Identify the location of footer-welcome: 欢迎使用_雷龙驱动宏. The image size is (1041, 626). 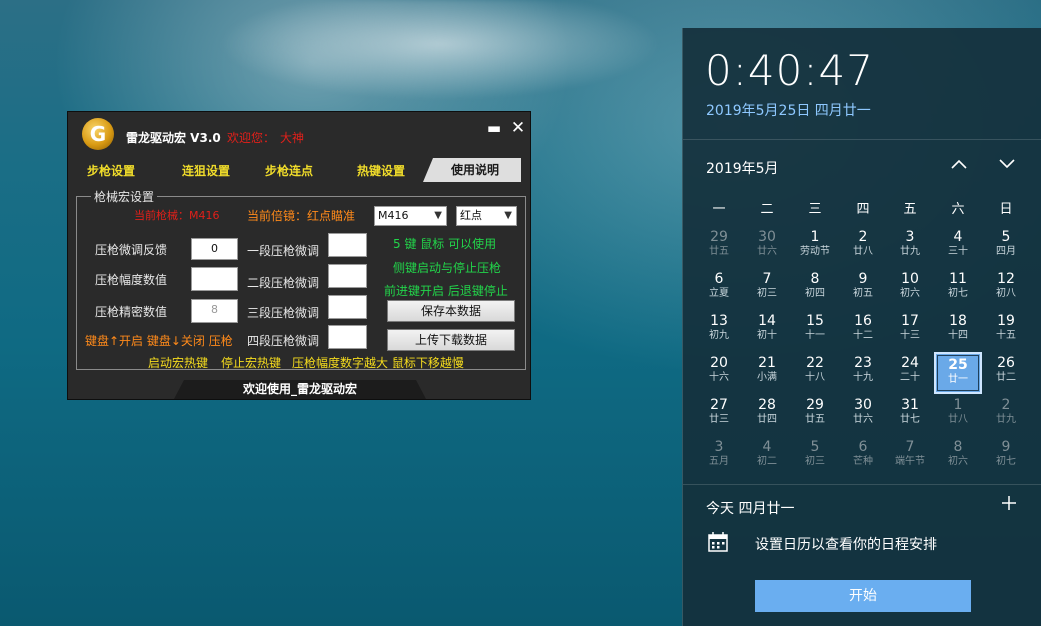
(300, 389).